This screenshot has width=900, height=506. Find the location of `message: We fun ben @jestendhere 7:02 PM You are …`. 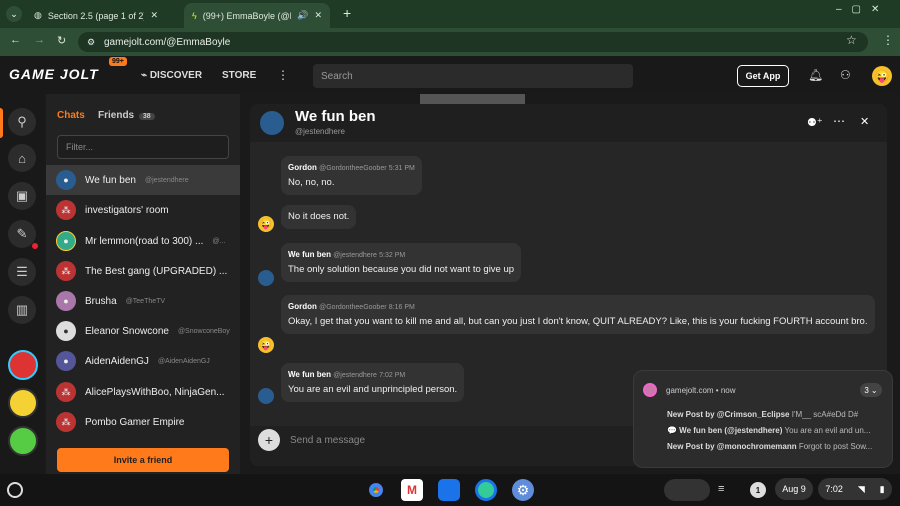

message: We fun ben @jestendhere 7:02 PM You are … is located at coordinates (373, 382).